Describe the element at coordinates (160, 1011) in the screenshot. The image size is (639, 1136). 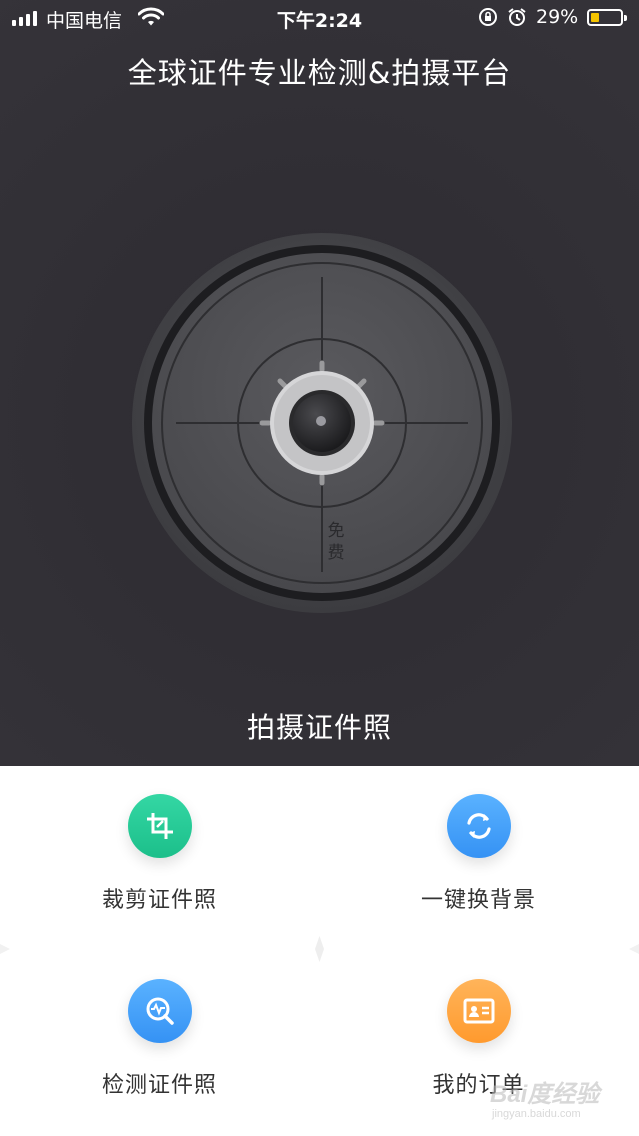
I see `scan-detect-icon` at that location.